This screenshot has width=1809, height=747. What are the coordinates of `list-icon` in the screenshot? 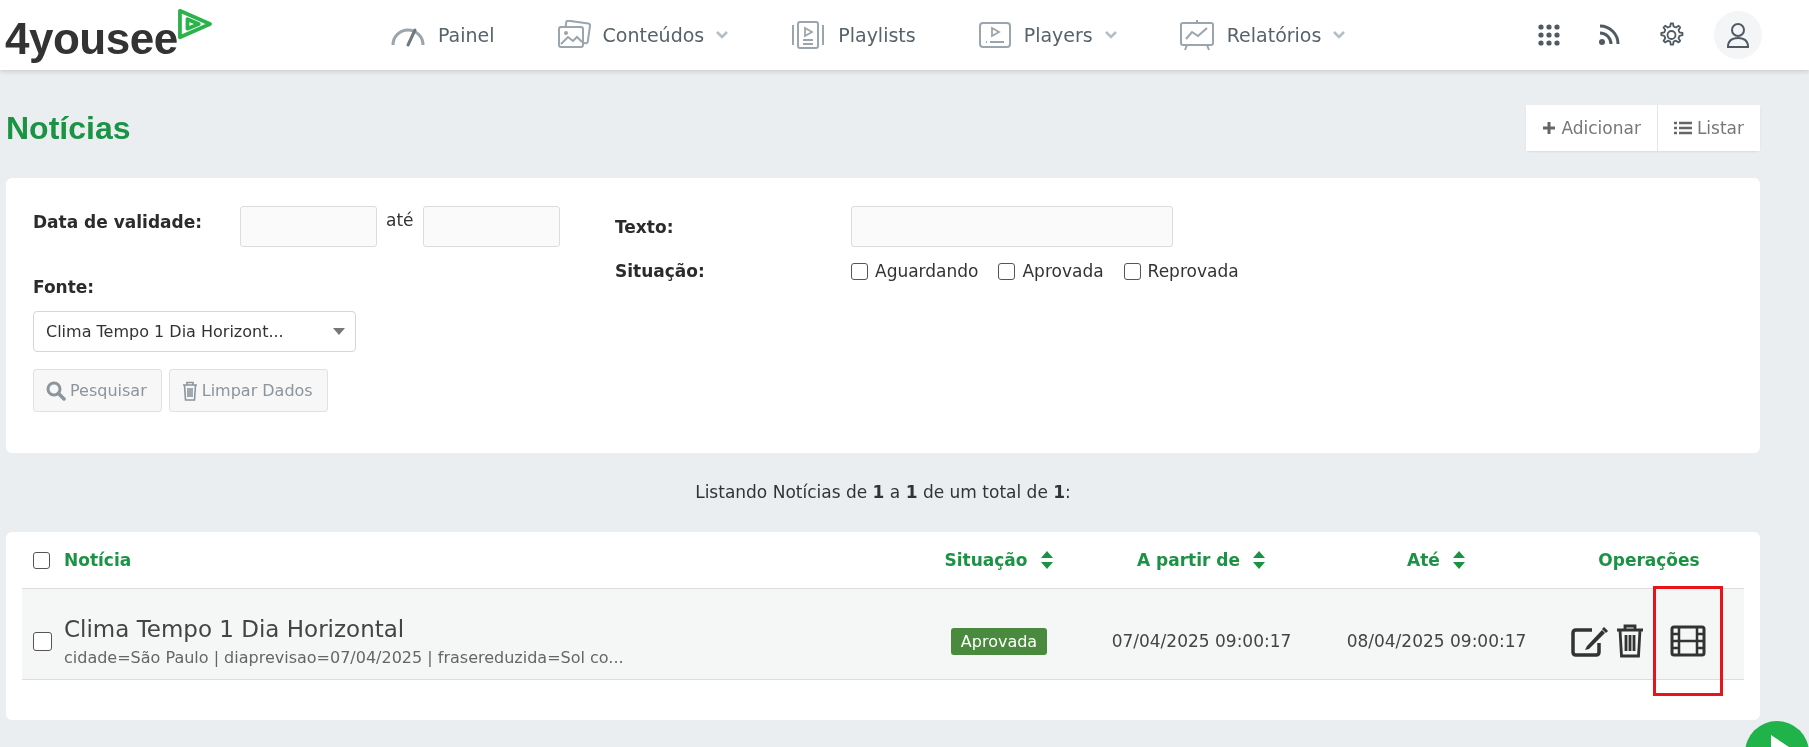 It's located at (1682, 128).